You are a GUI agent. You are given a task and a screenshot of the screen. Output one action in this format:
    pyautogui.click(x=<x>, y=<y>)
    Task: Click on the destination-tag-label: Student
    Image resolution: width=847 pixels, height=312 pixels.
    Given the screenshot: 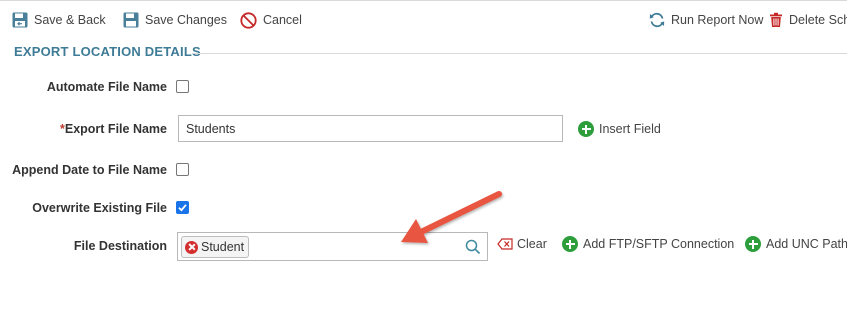 What is the action you would take?
    pyautogui.click(x=223, y=247)
    